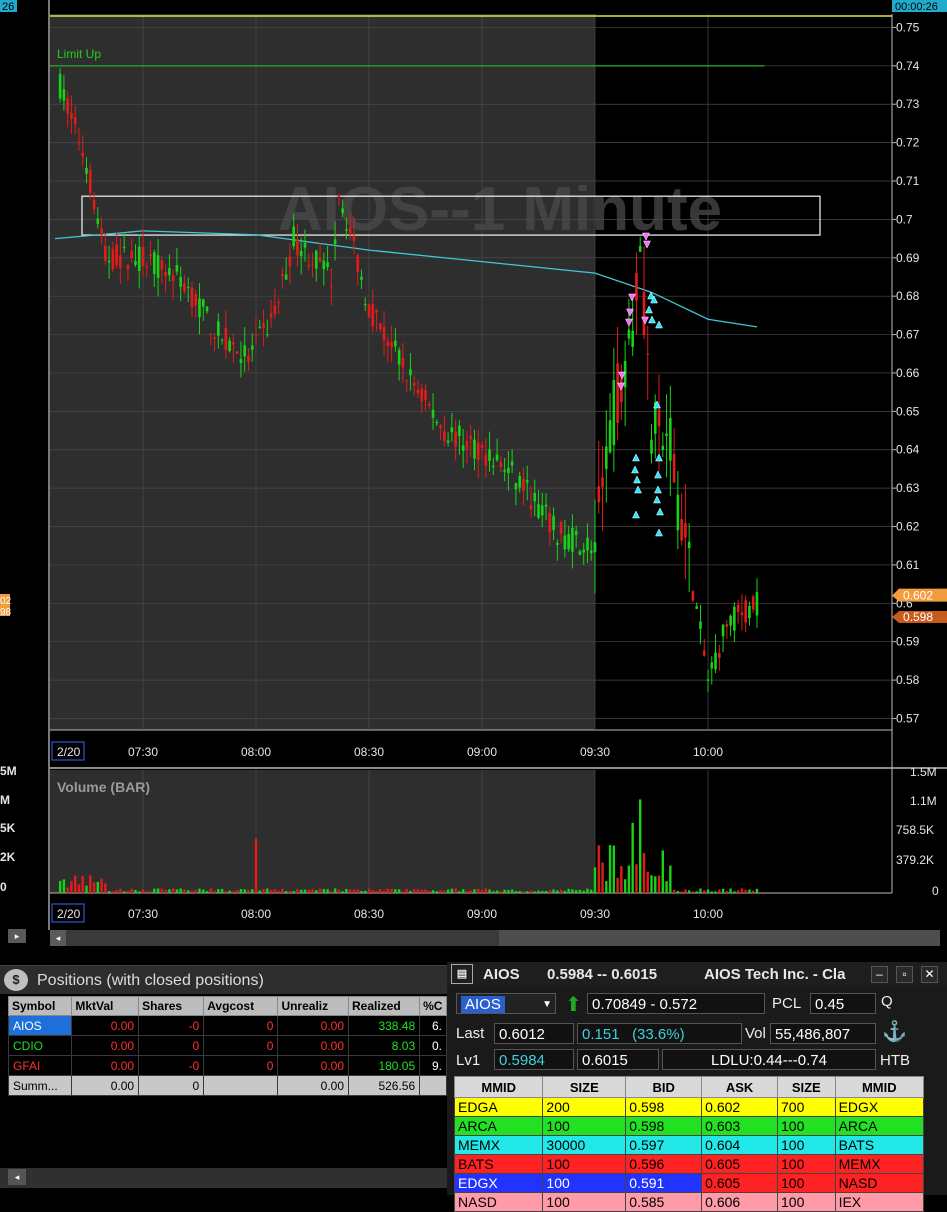  What do you see at coordinates (689, 1145) in the screenshot?
I see `book-row: MEMX 30000 0.597 0.604 100 BATS` at bounding box center [689, 1145].